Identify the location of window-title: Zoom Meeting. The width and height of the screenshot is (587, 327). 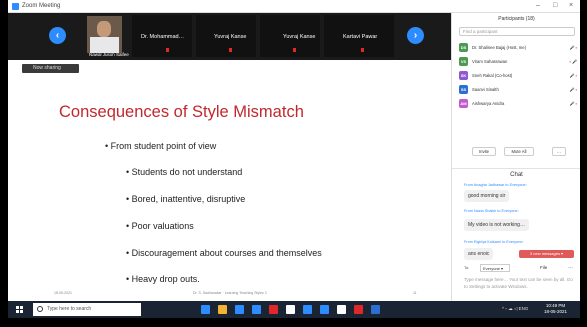
(41, 6).